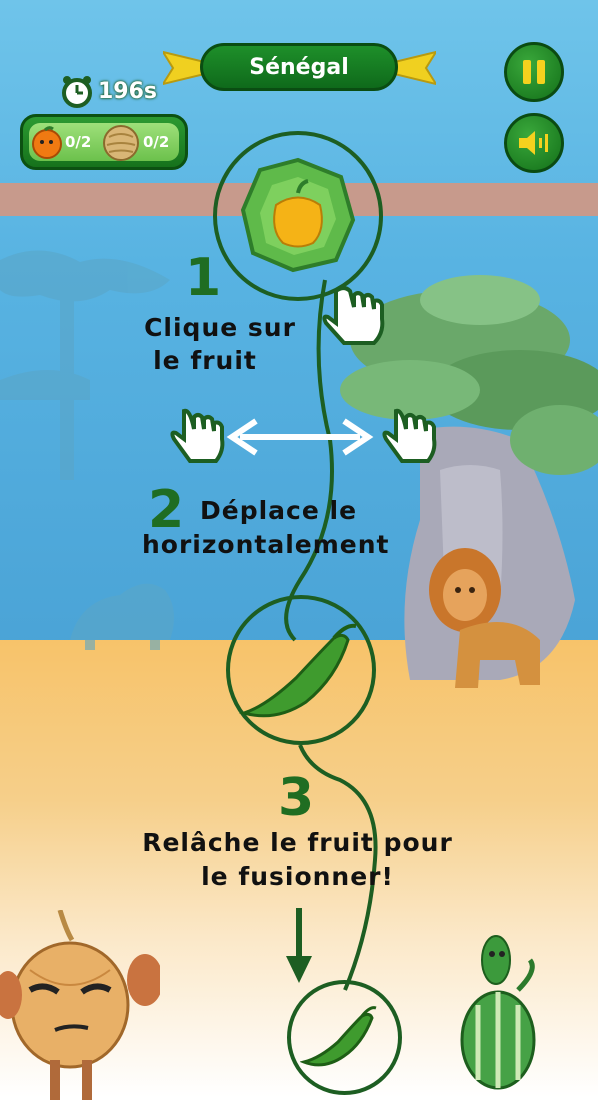 The height and width of the screenshot is (1100, 598). What do you see at coordinates (409, 435) in the screenshot?
I see `right-hand-icon` at bounding box center [409, 435].